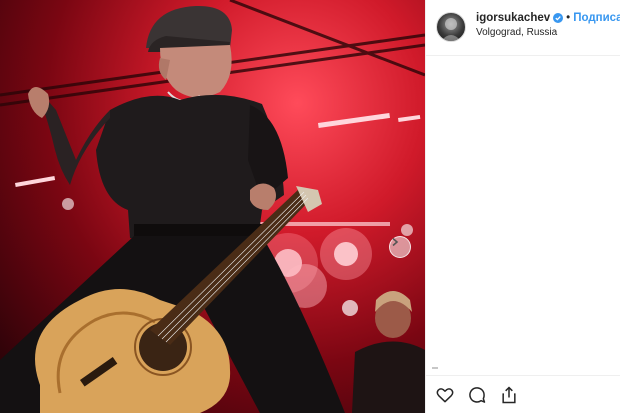  Describe the element at coordinates (548, 25) in the screenshot. I see `header-text: igorsukachev • Подписа Volgograd, Russia` at that location.